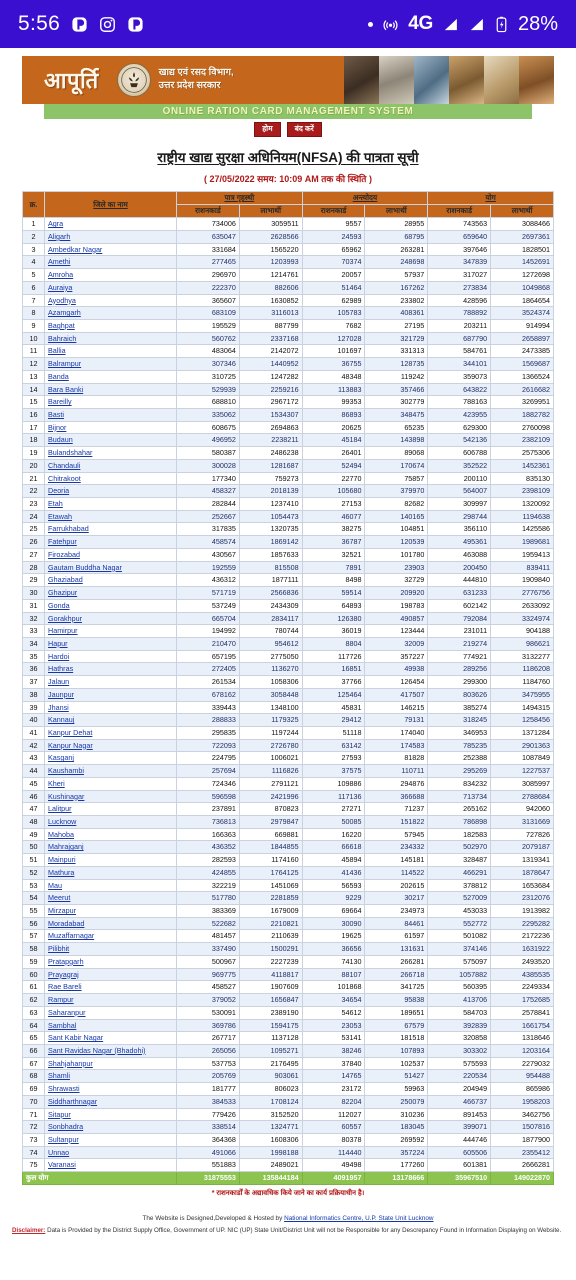  What do you see at coordinates (459, 554) in the screenshot?
I see `cell-total-cards: 463088` at bounding box center [459, 554].